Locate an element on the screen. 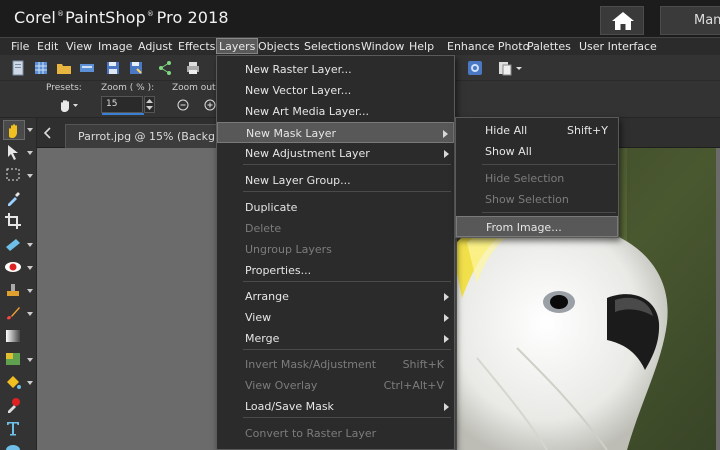 This screenshot has height=450, width=720. text-icon is located at coordinates (13, 429).